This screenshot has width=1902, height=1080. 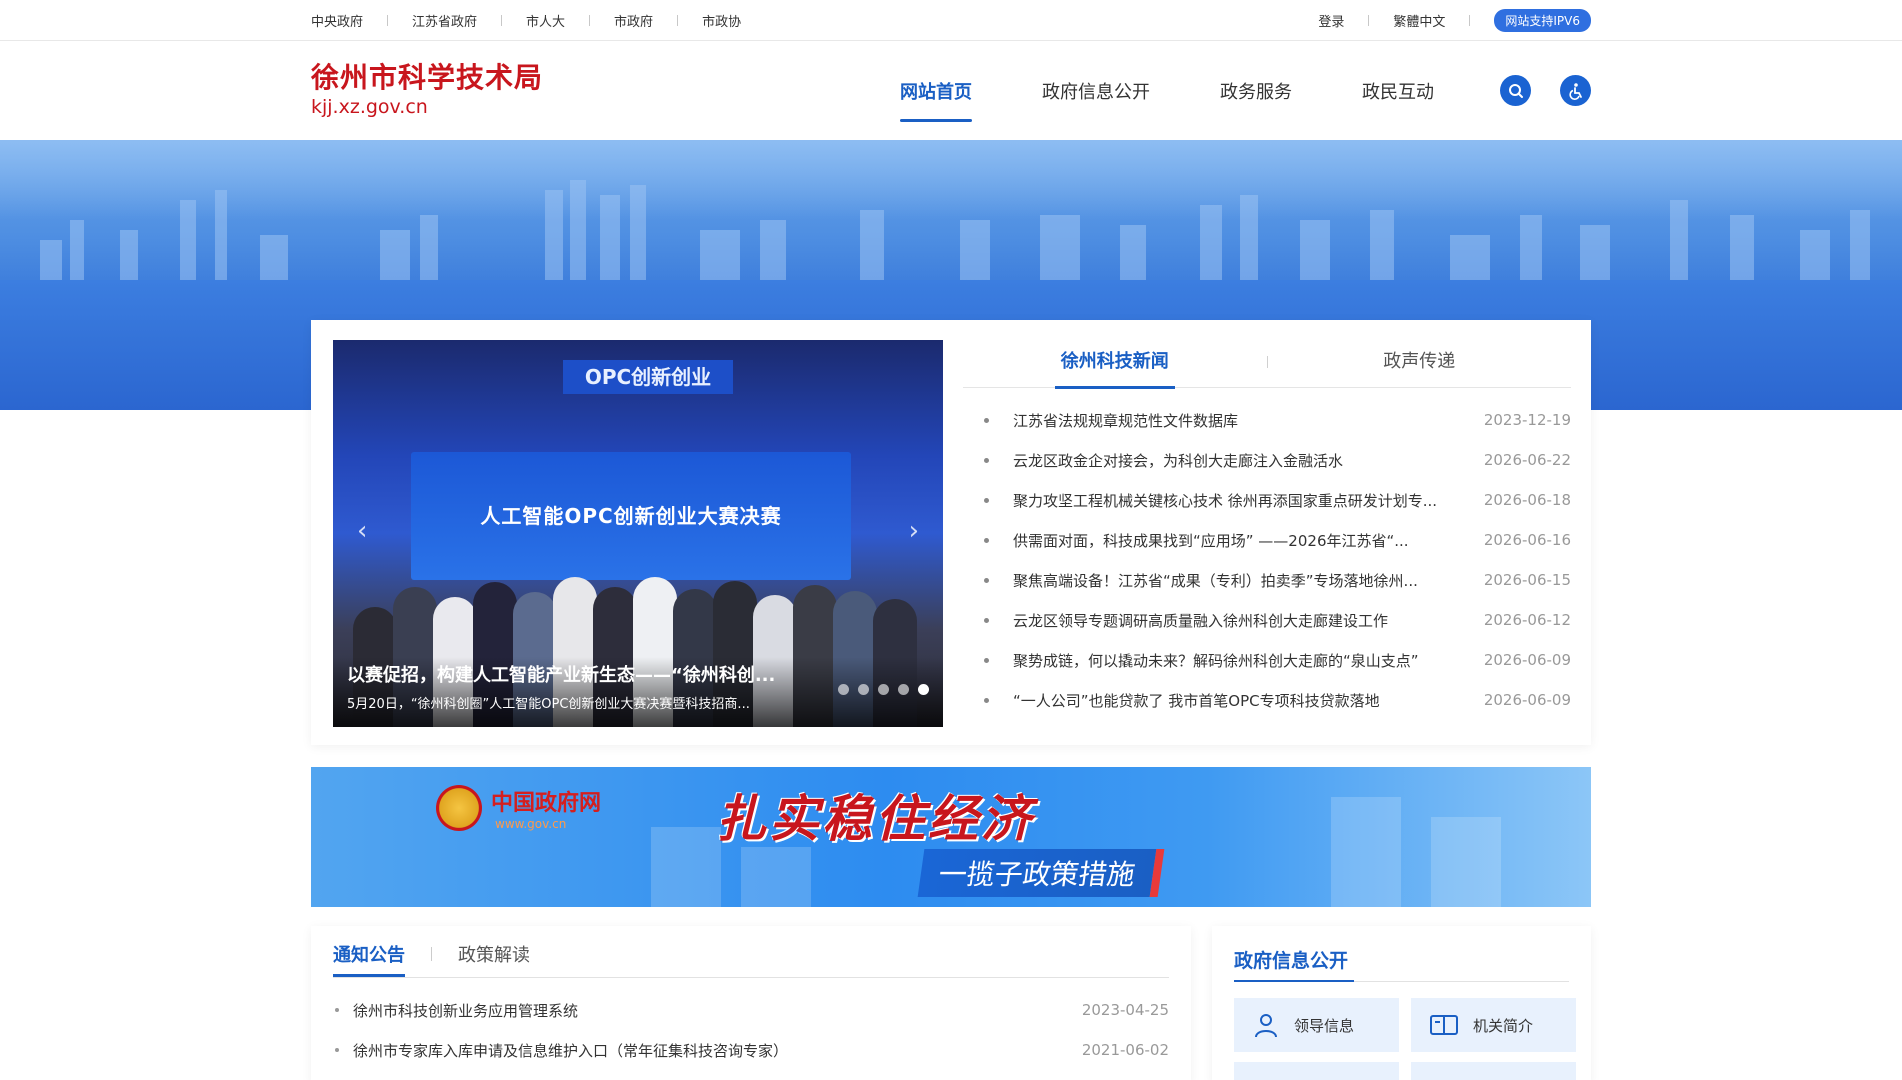 I want to click on nav-icon-group, so click(x=1545, y=90).